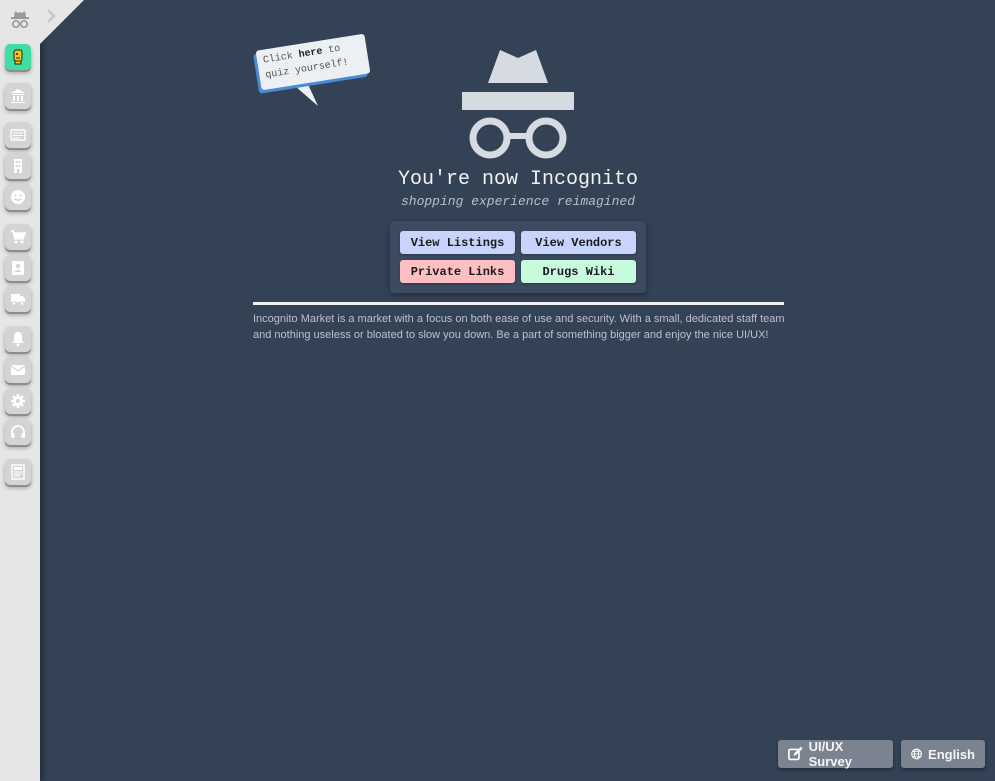  Describe the element at coordinates (518, 201) in the screenshot. I see `page-subtitle: shopping experience reimagined` at that location.